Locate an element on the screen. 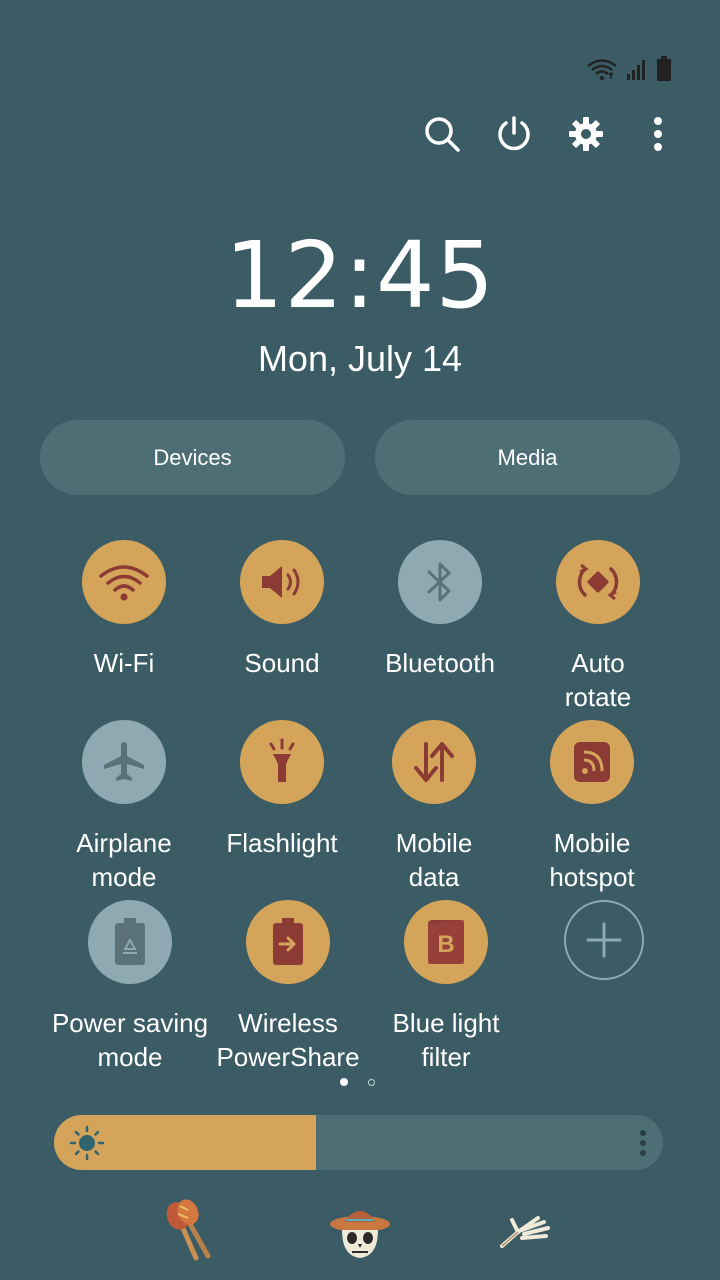  tile-flashlight: Flashlight is located at coordinates (282, 790).